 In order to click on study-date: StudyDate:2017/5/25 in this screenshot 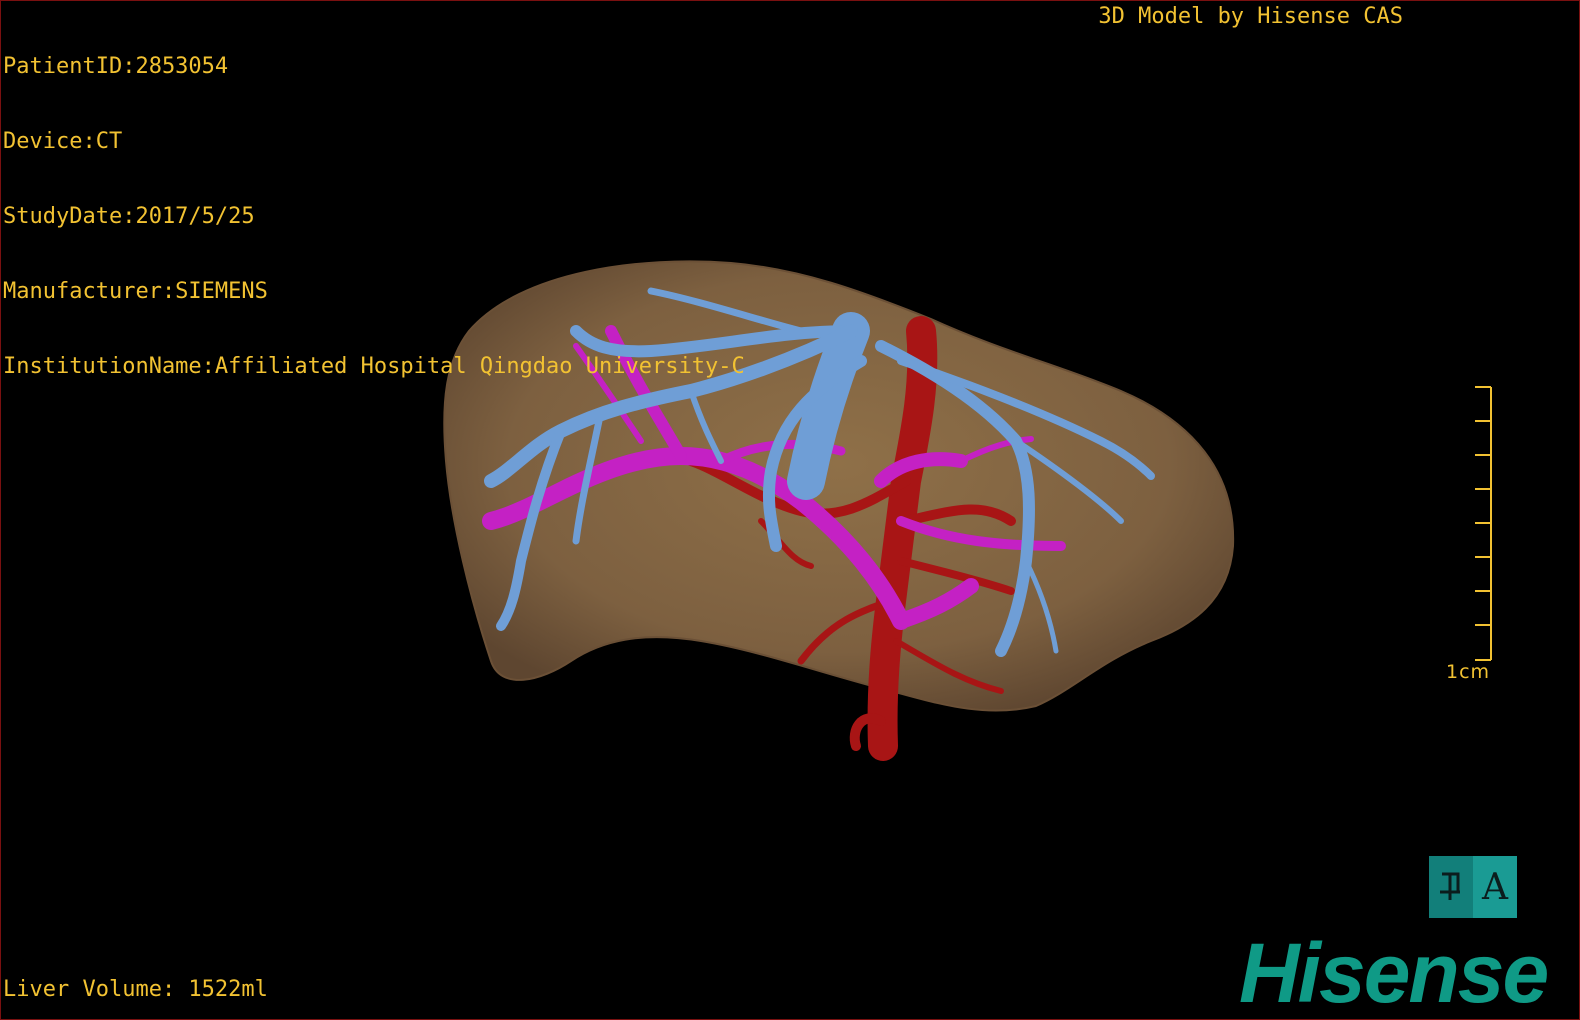, I will do `click(129, 216)`.